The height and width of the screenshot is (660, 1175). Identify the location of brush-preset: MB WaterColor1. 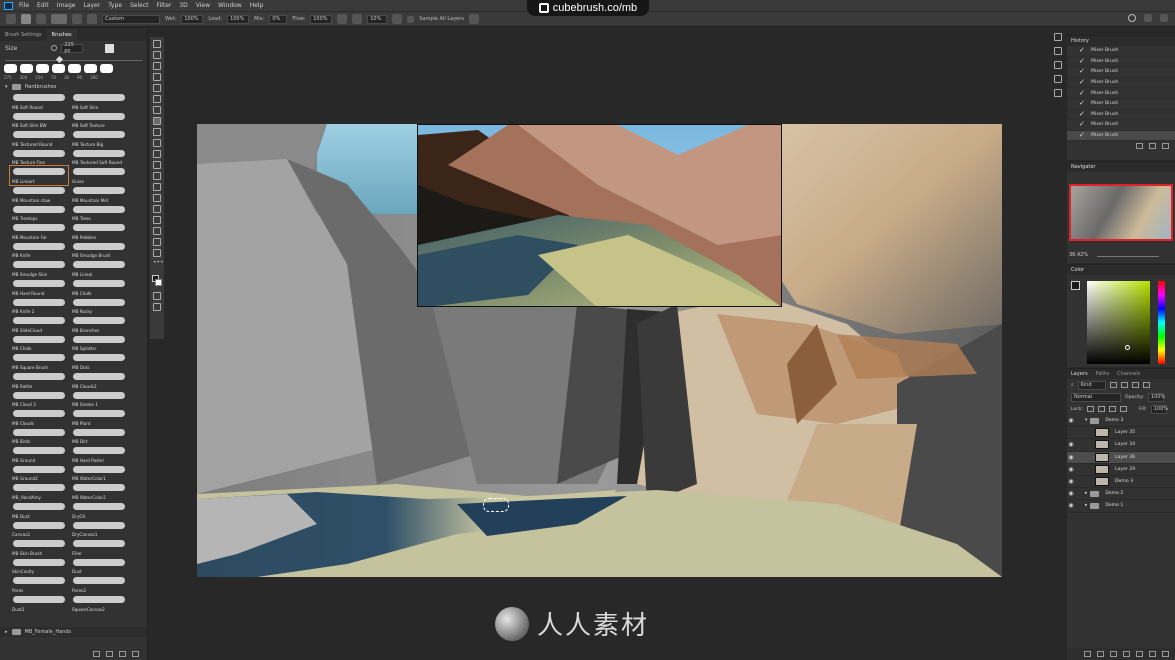
(99, 473).